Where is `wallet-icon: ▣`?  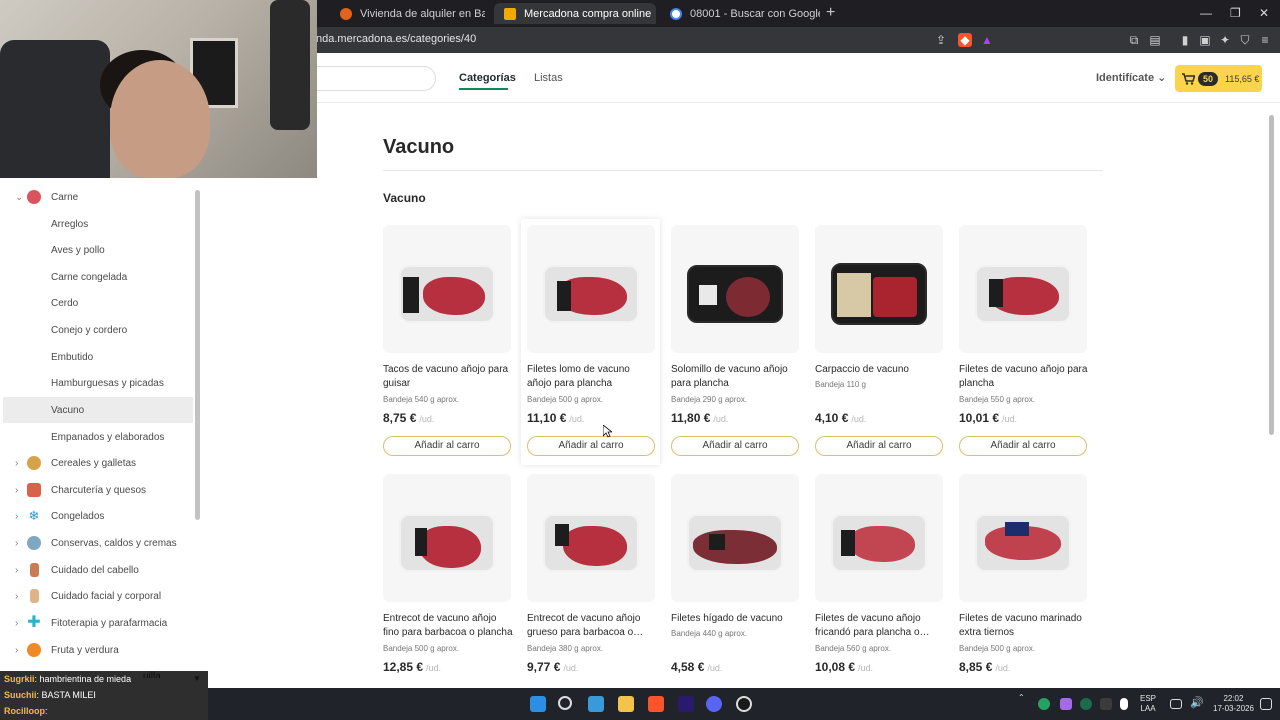
wallet-icon: ▣ is located at coordinates (1205, 40).